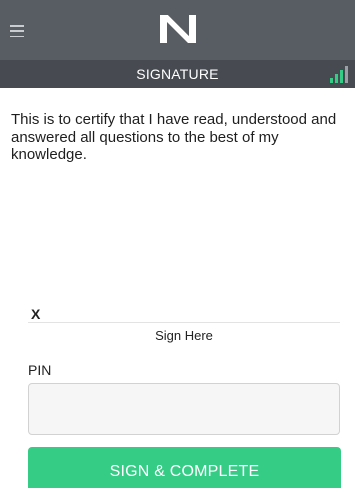  I want to click on signature-marker: X, so click(36, 314).